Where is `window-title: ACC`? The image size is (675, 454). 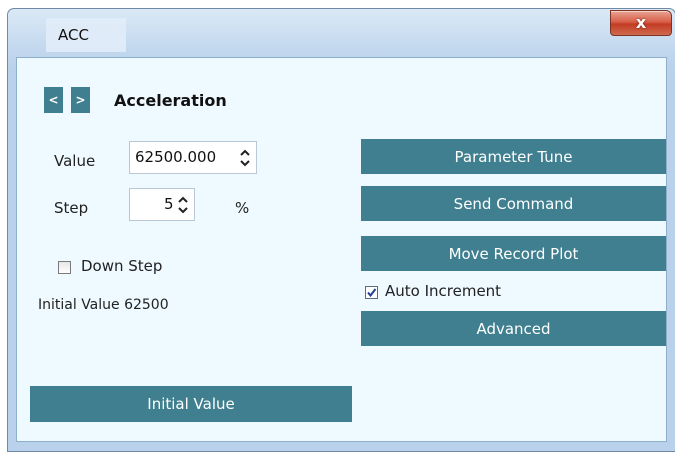
window-title: ACC is located at coordinates (86, 35).